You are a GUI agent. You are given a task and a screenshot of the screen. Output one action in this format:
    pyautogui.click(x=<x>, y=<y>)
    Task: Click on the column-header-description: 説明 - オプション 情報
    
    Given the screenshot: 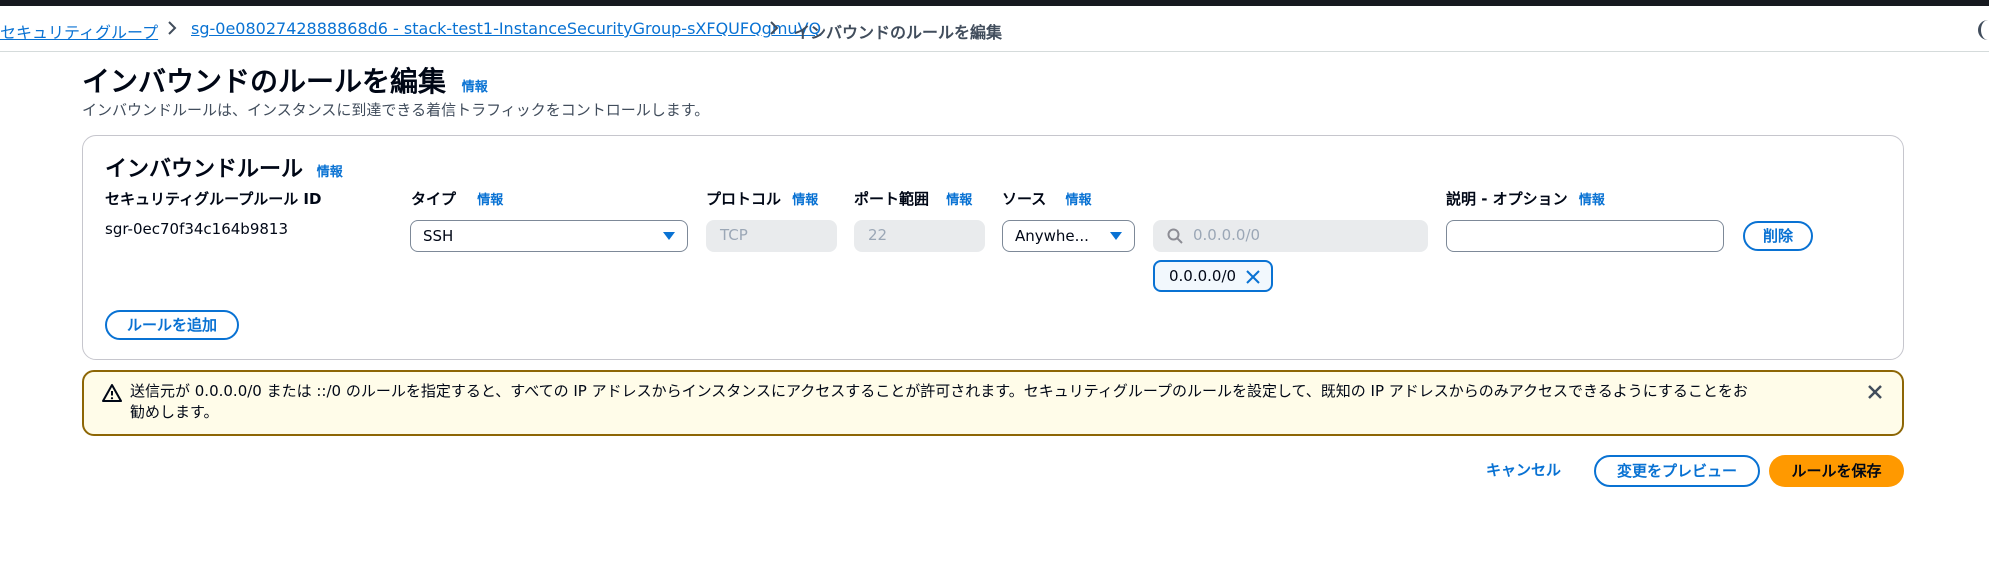 What is the action you would take?
    pyautogui.click(x=1525, y=198)
    